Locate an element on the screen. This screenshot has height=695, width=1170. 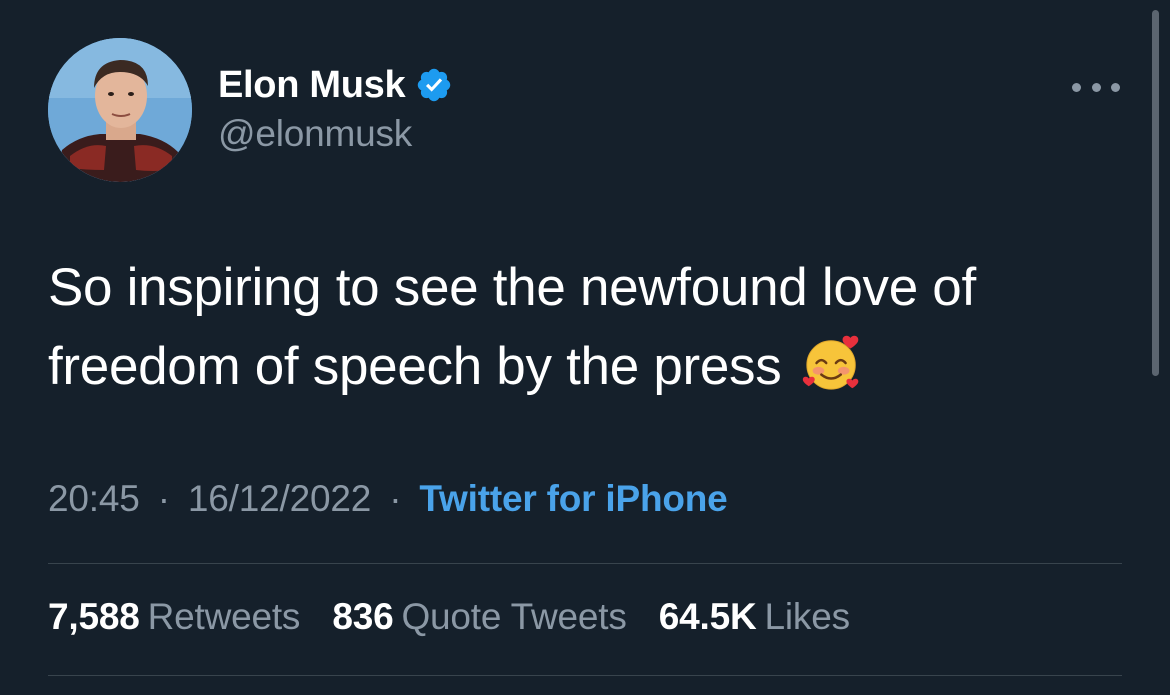
tweet-stats: 7,588 Retweets 836 Quote Tweets 64.5K Likes is located at coordinates (460, 617).